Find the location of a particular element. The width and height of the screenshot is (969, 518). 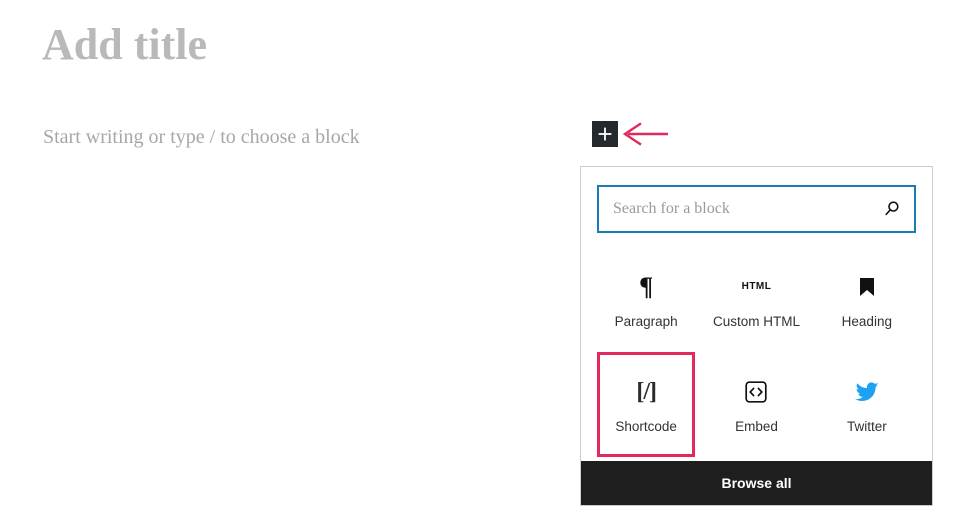

block-item-label: Embed is located at coordinates (756, 426).